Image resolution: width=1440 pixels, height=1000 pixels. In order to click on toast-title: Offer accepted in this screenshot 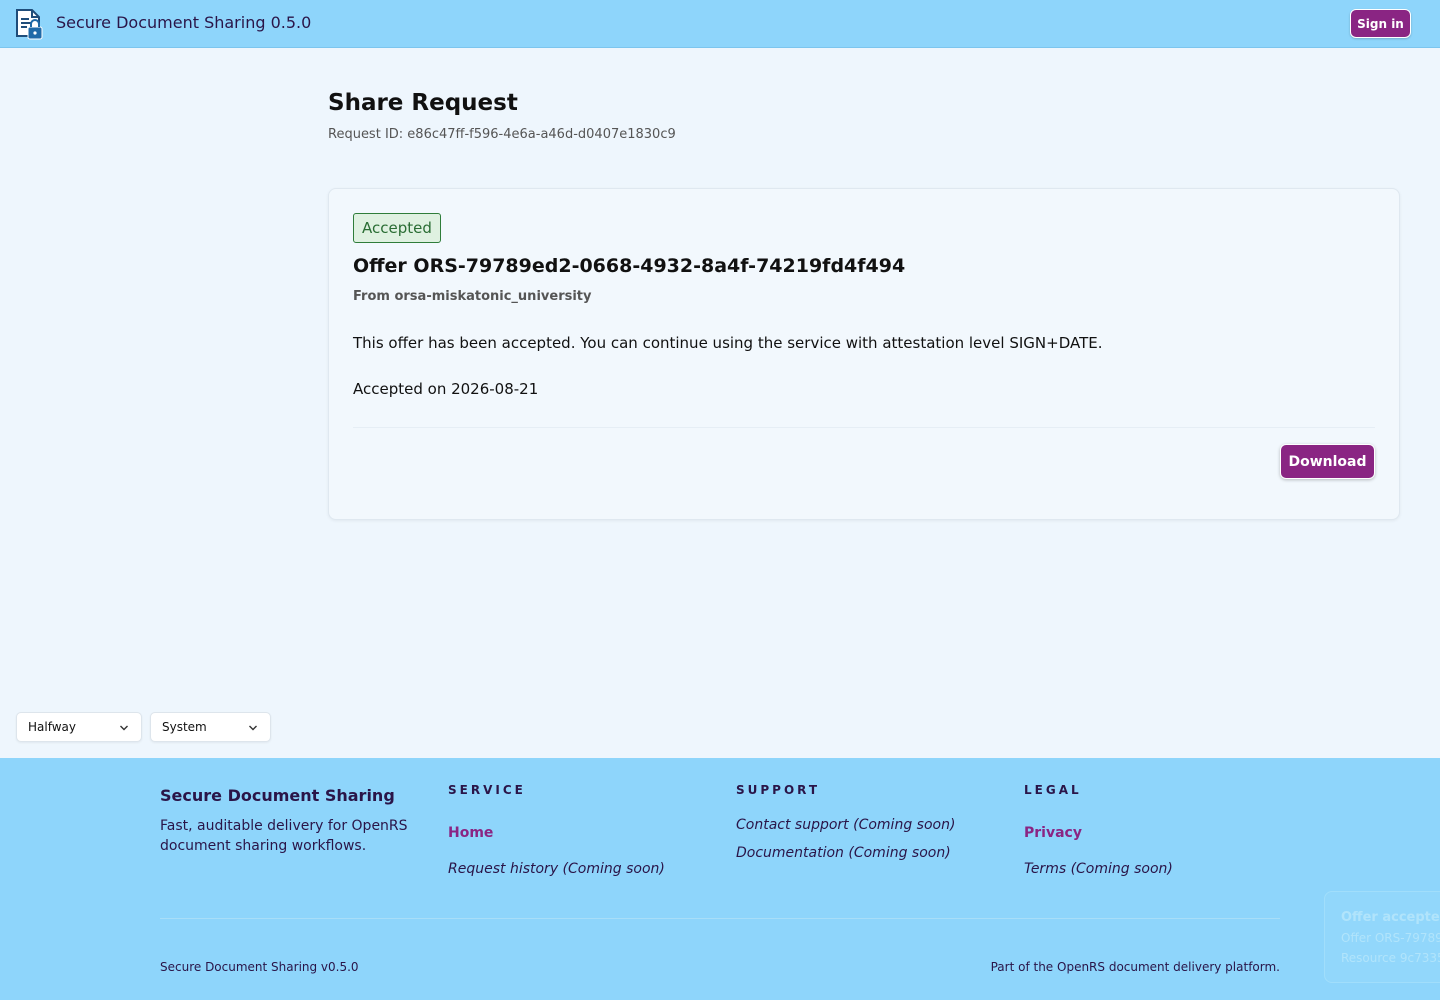, I will do `click(1390, 917)`.